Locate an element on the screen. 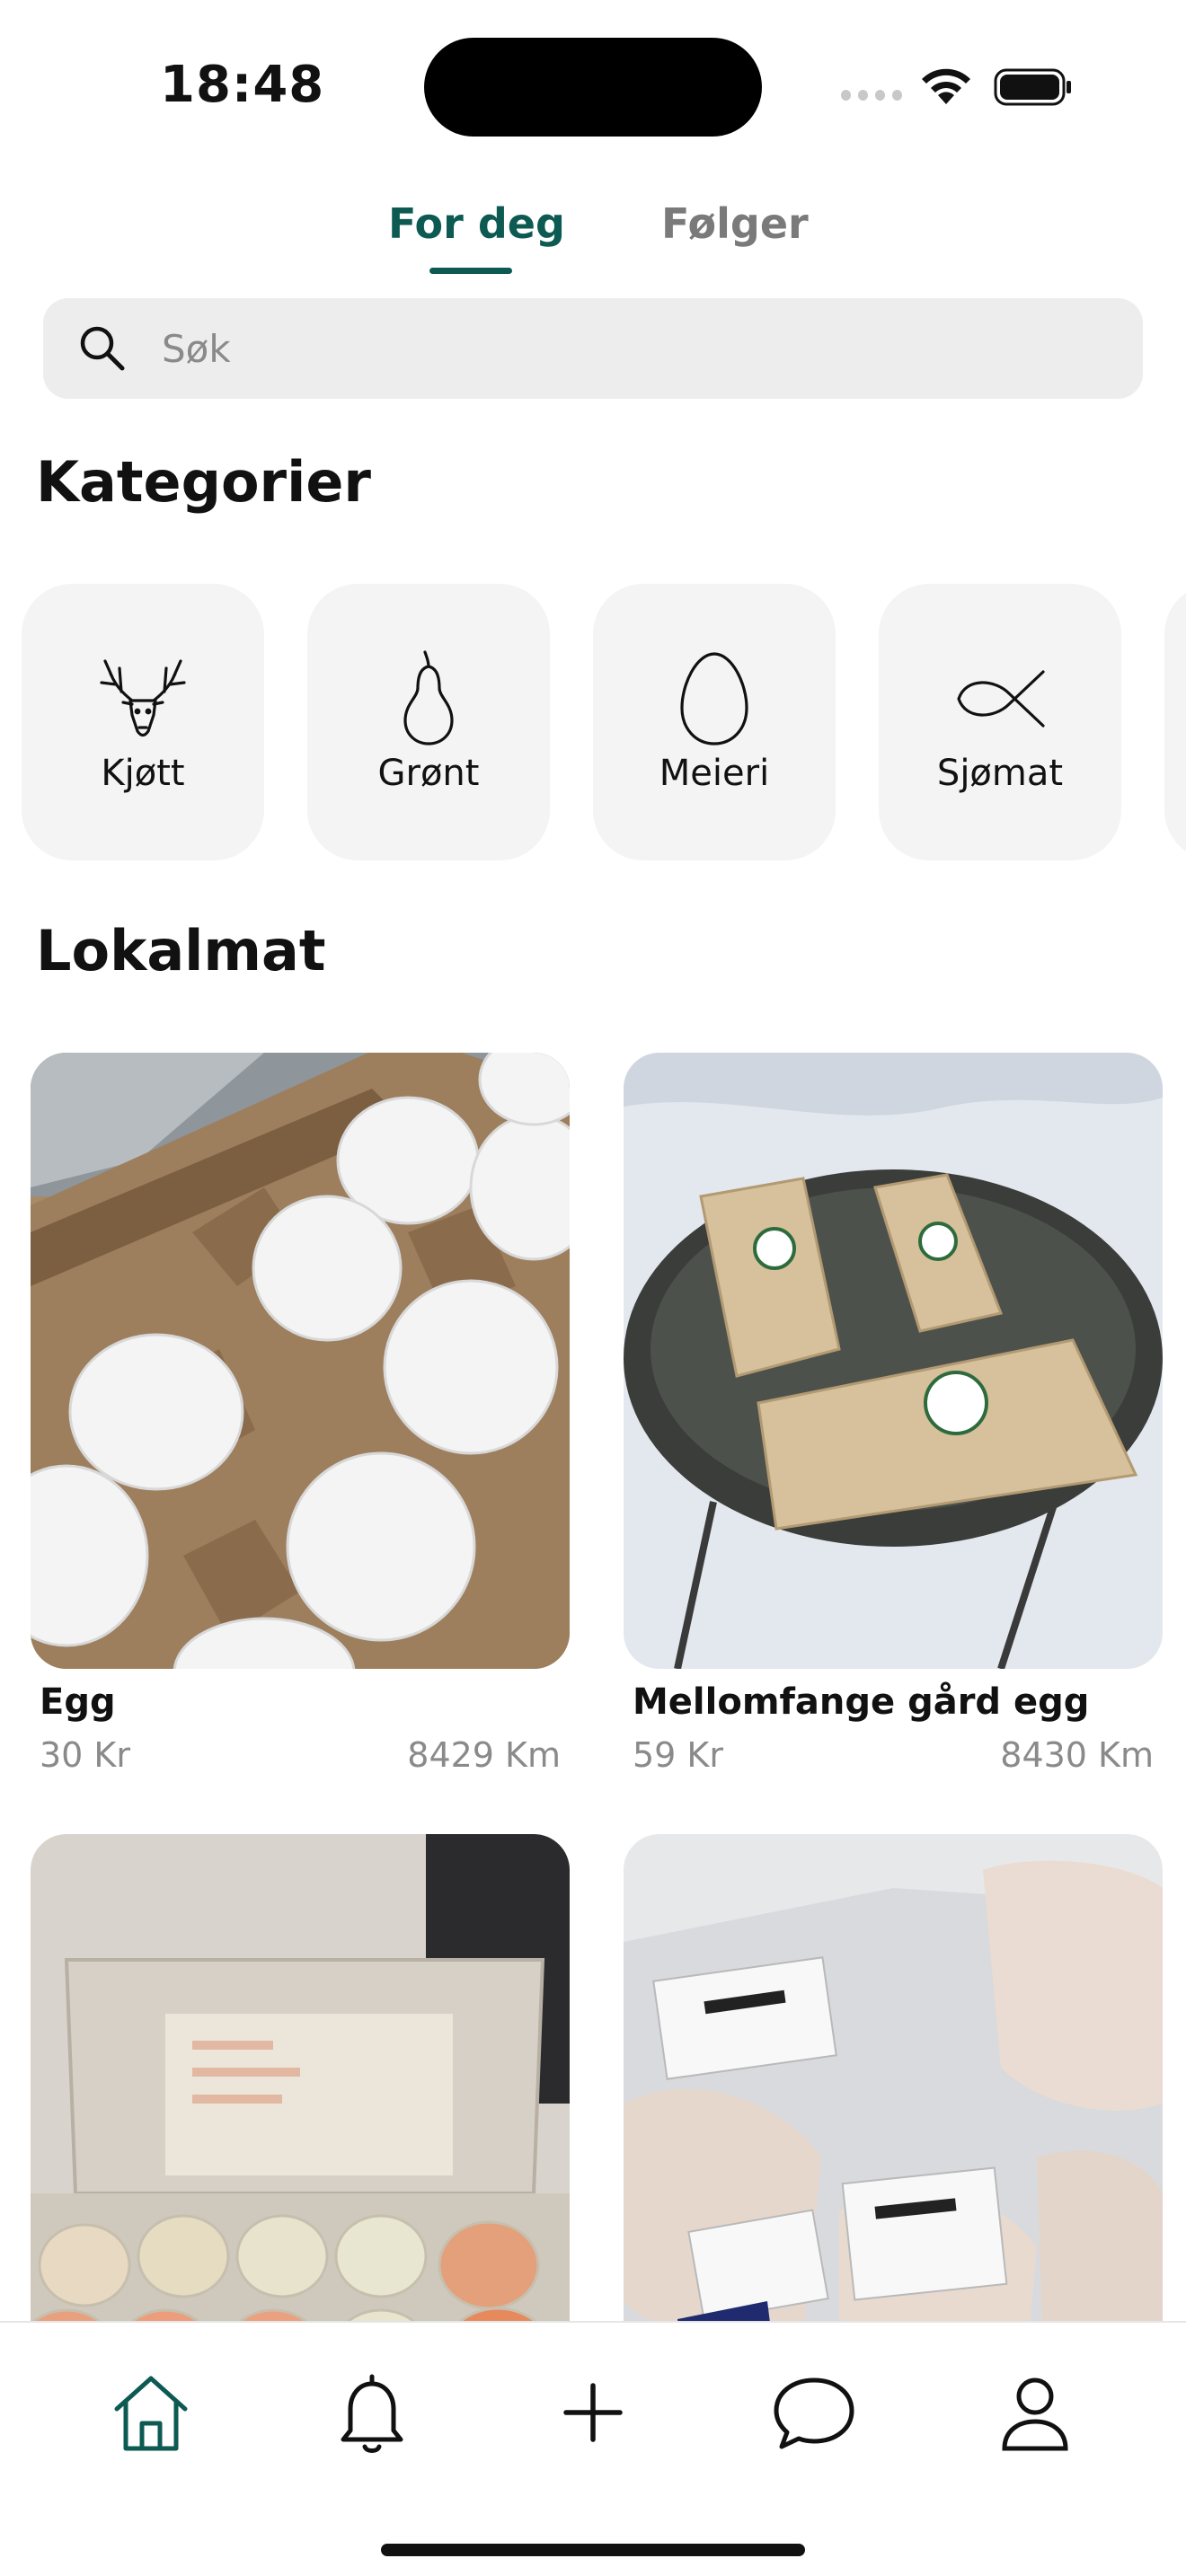 This screenshot has width=1186, height=2576. profile-icon is located at coordinates (1035, 2412).